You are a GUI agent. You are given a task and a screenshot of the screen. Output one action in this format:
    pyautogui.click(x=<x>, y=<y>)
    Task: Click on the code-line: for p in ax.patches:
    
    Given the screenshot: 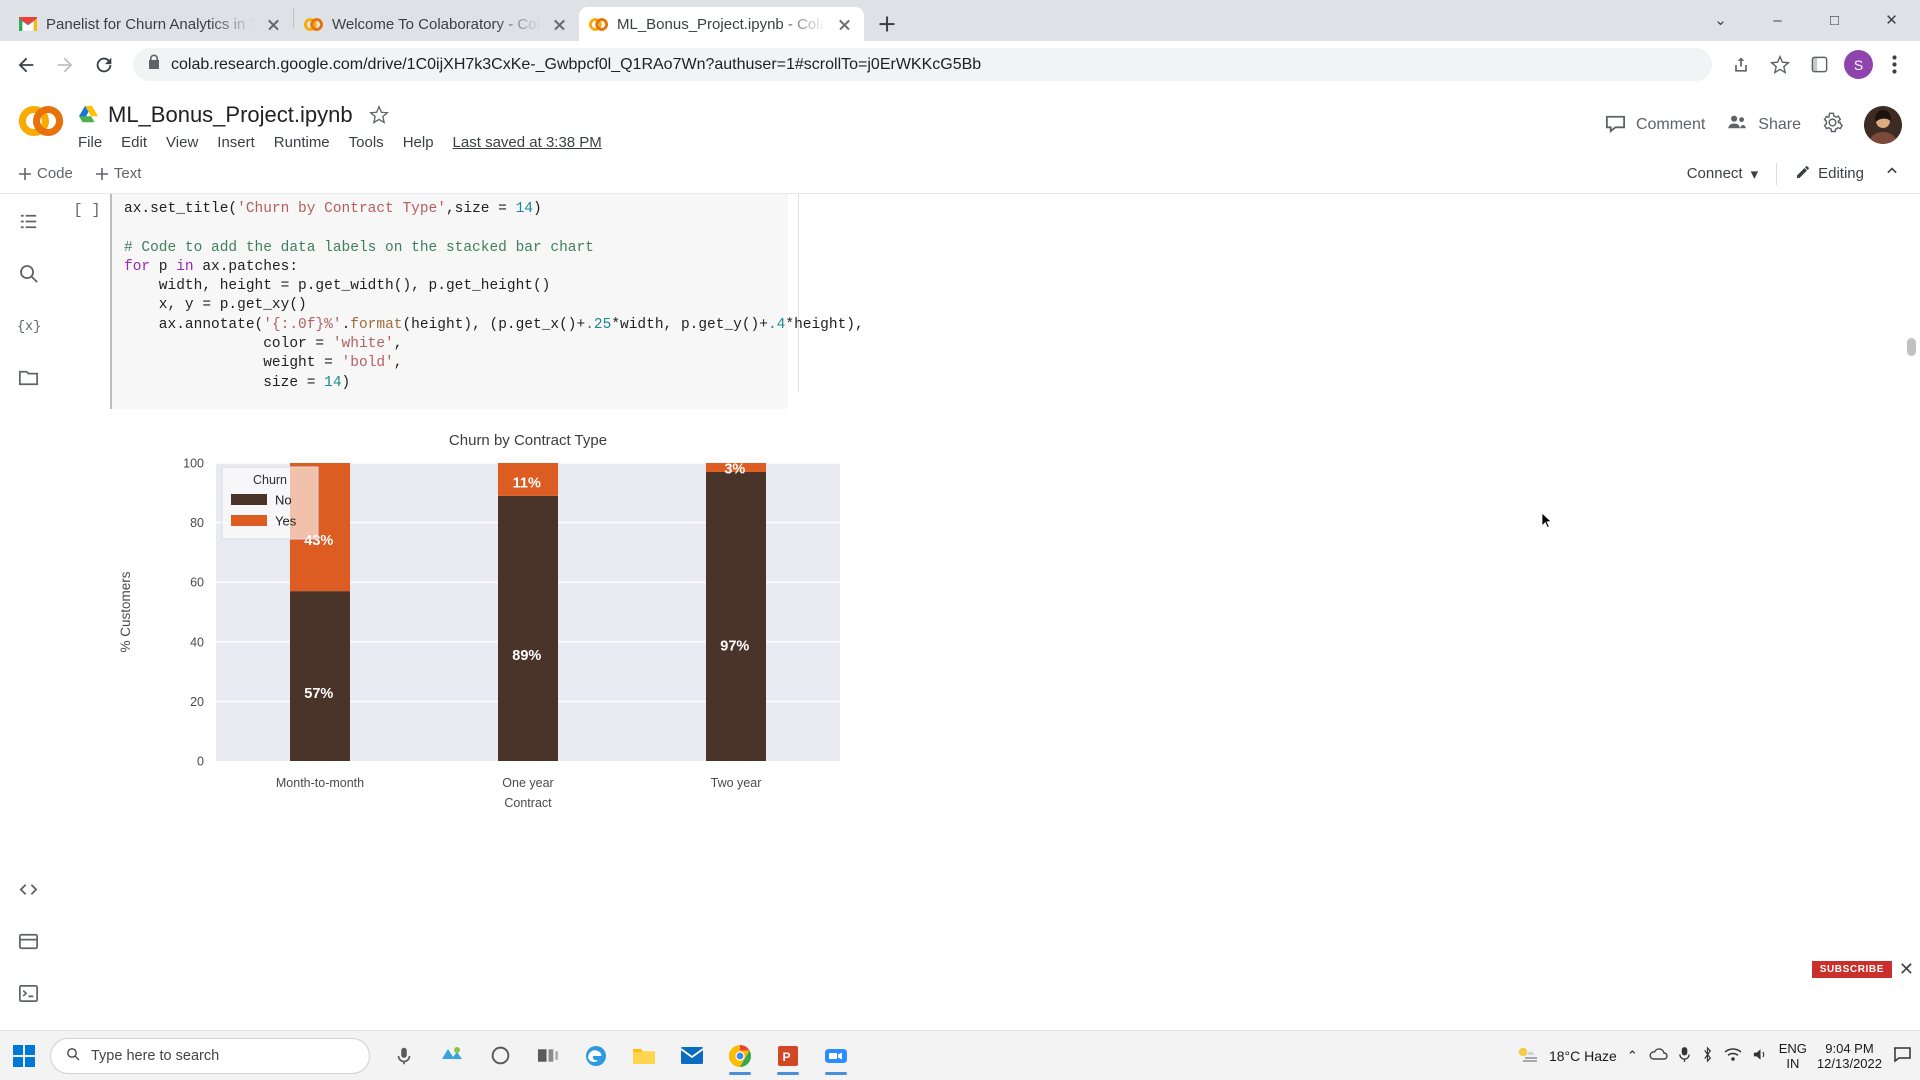 What is the action you would take?
    pyautogui.click(x=450, y=267)
    